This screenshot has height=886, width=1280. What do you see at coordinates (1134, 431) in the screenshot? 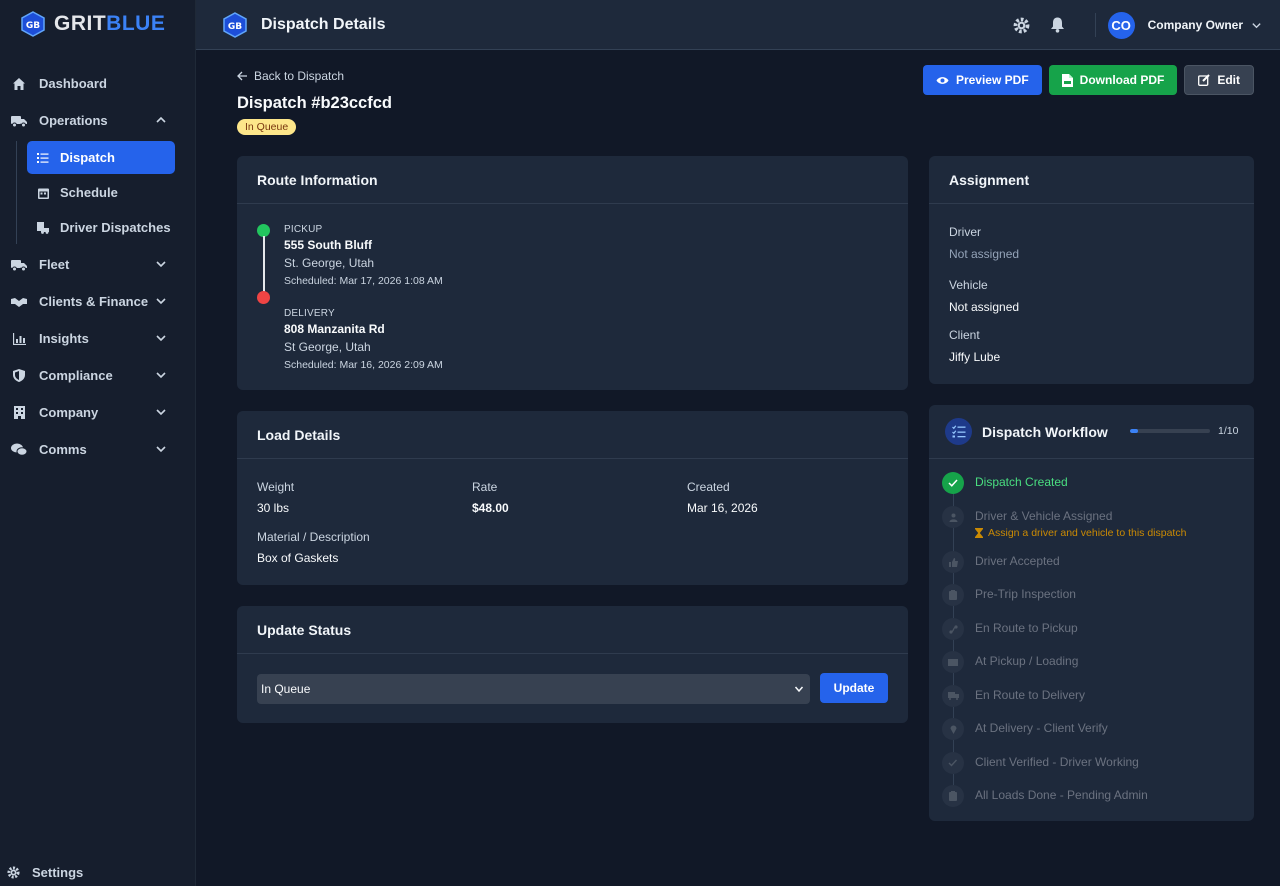
I see `workflow-progress-fill` at bounding box center [1134, 431].